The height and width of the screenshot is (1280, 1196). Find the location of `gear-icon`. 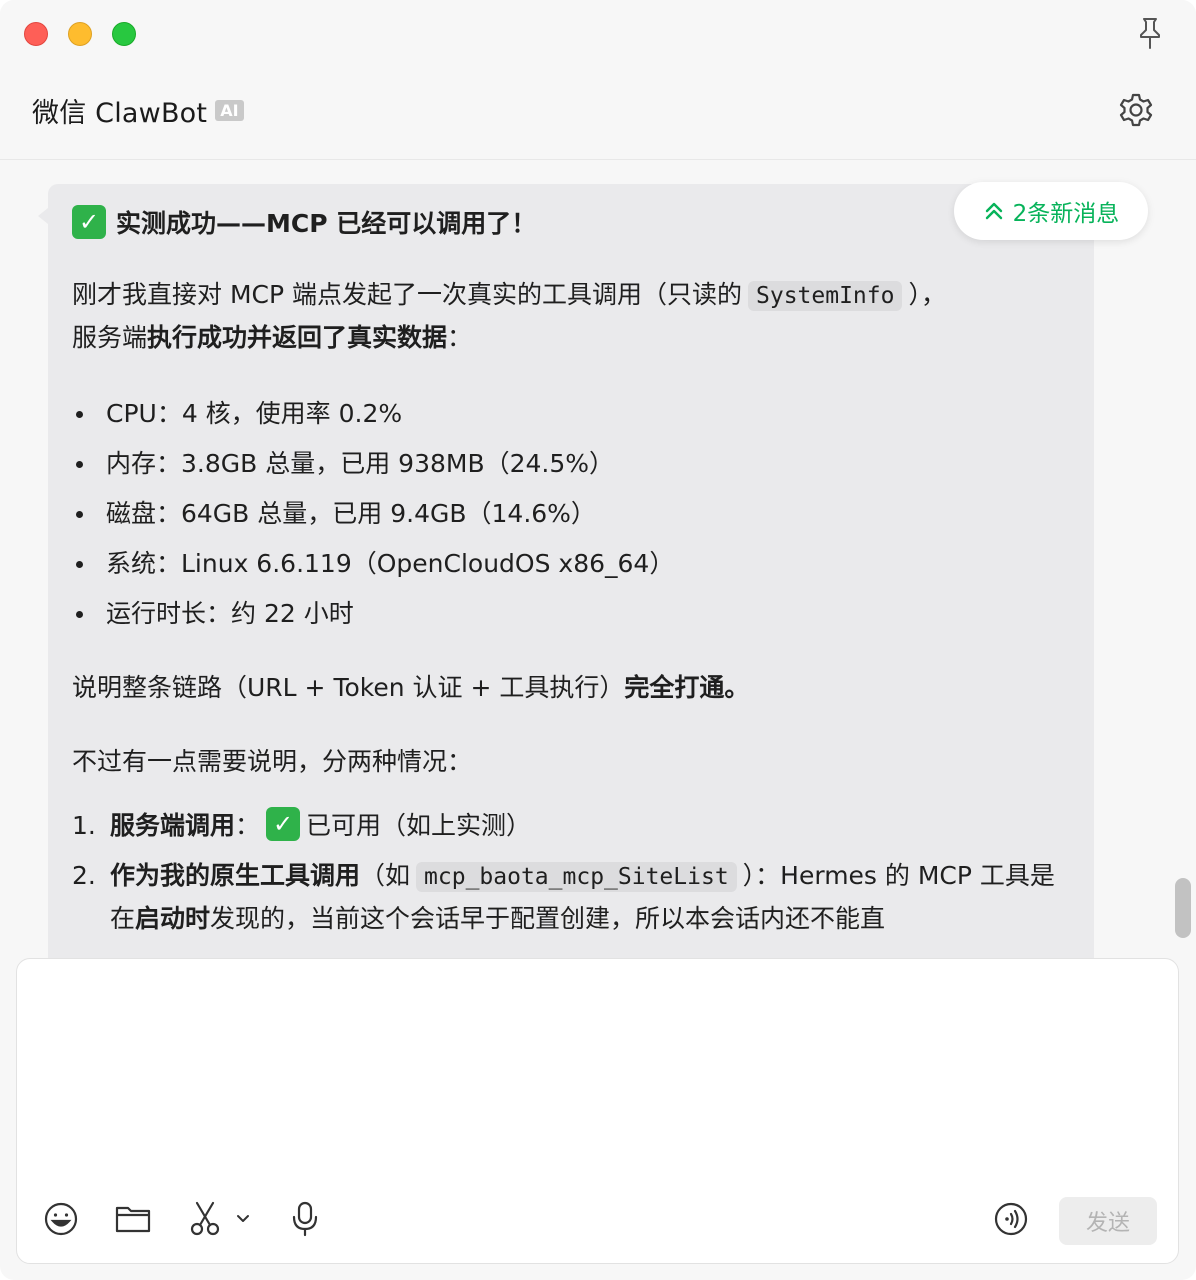

gear-icon is located at coordinates (1136, 110).